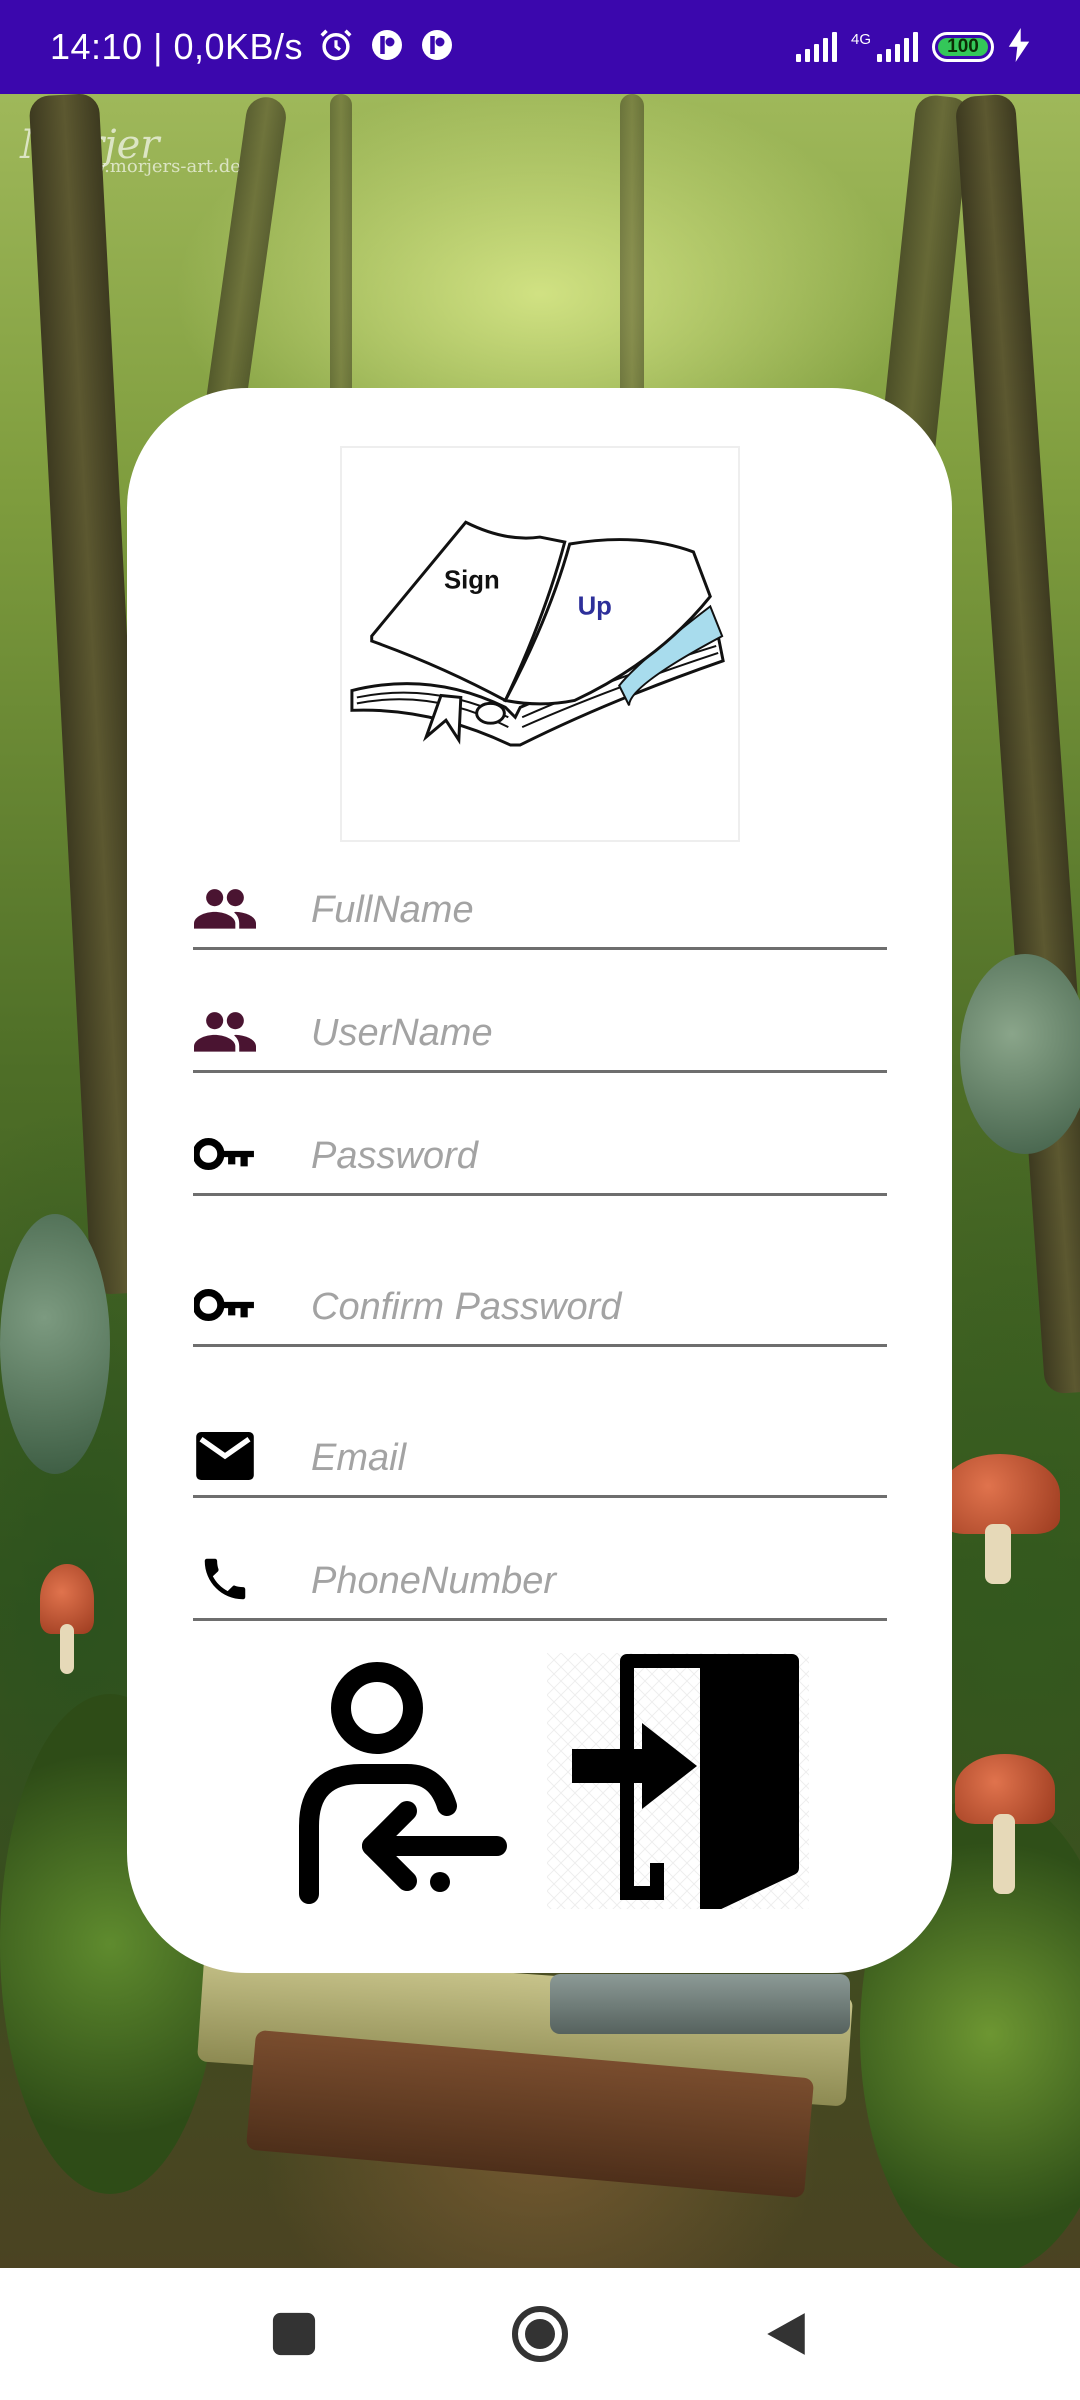  I want to click on navigation-bar, so click(540, 2334).